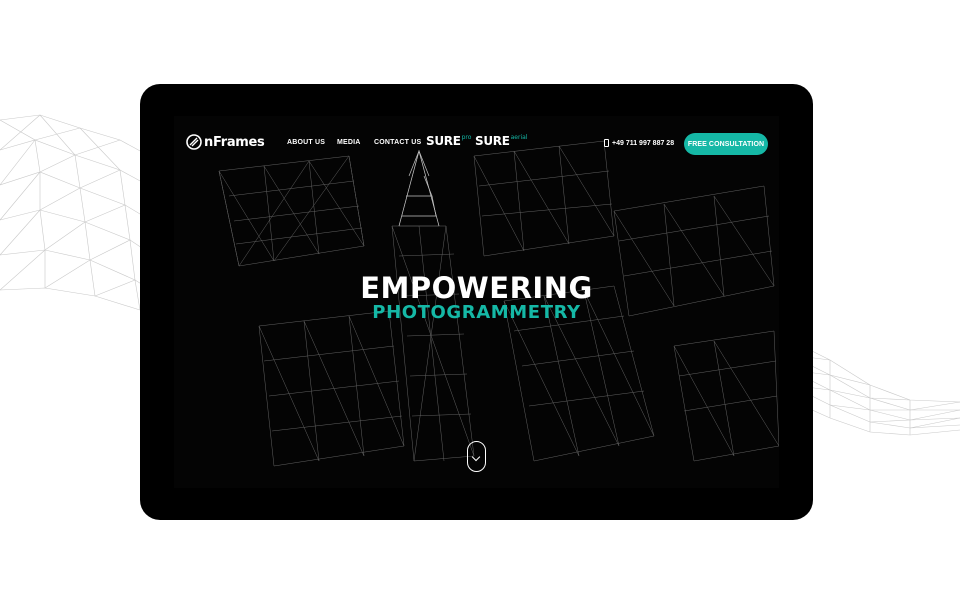 The height and width of the screenshot is (600, 960). I want to click on product-suffix: aerial, so click(519, 137).